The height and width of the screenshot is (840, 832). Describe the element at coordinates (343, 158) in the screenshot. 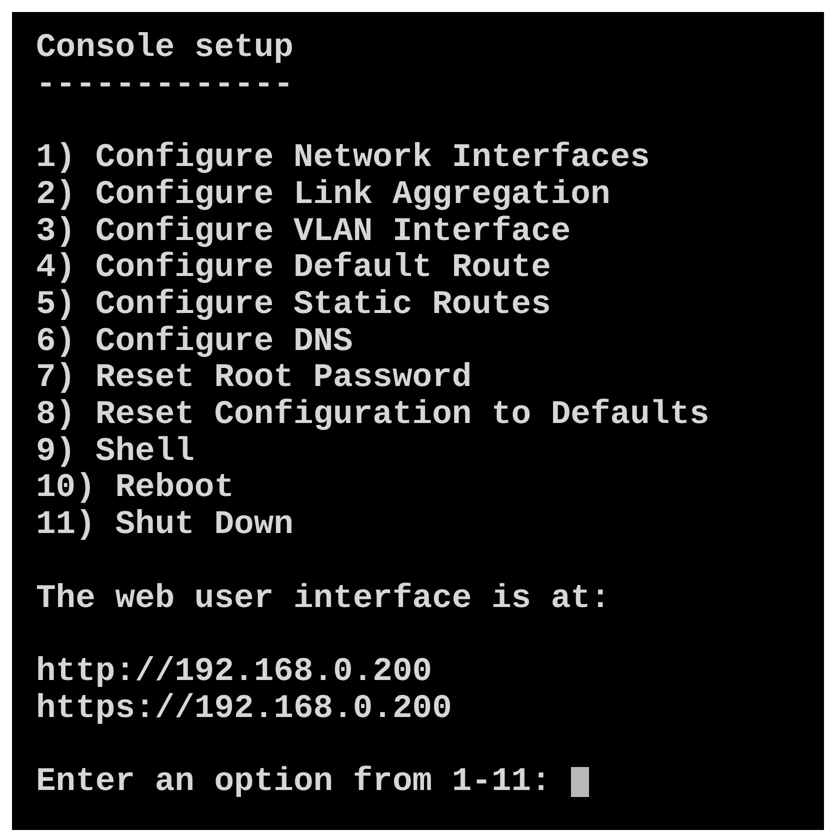

I see `menu-option: 1) Configure Network Interfaces` at that location.